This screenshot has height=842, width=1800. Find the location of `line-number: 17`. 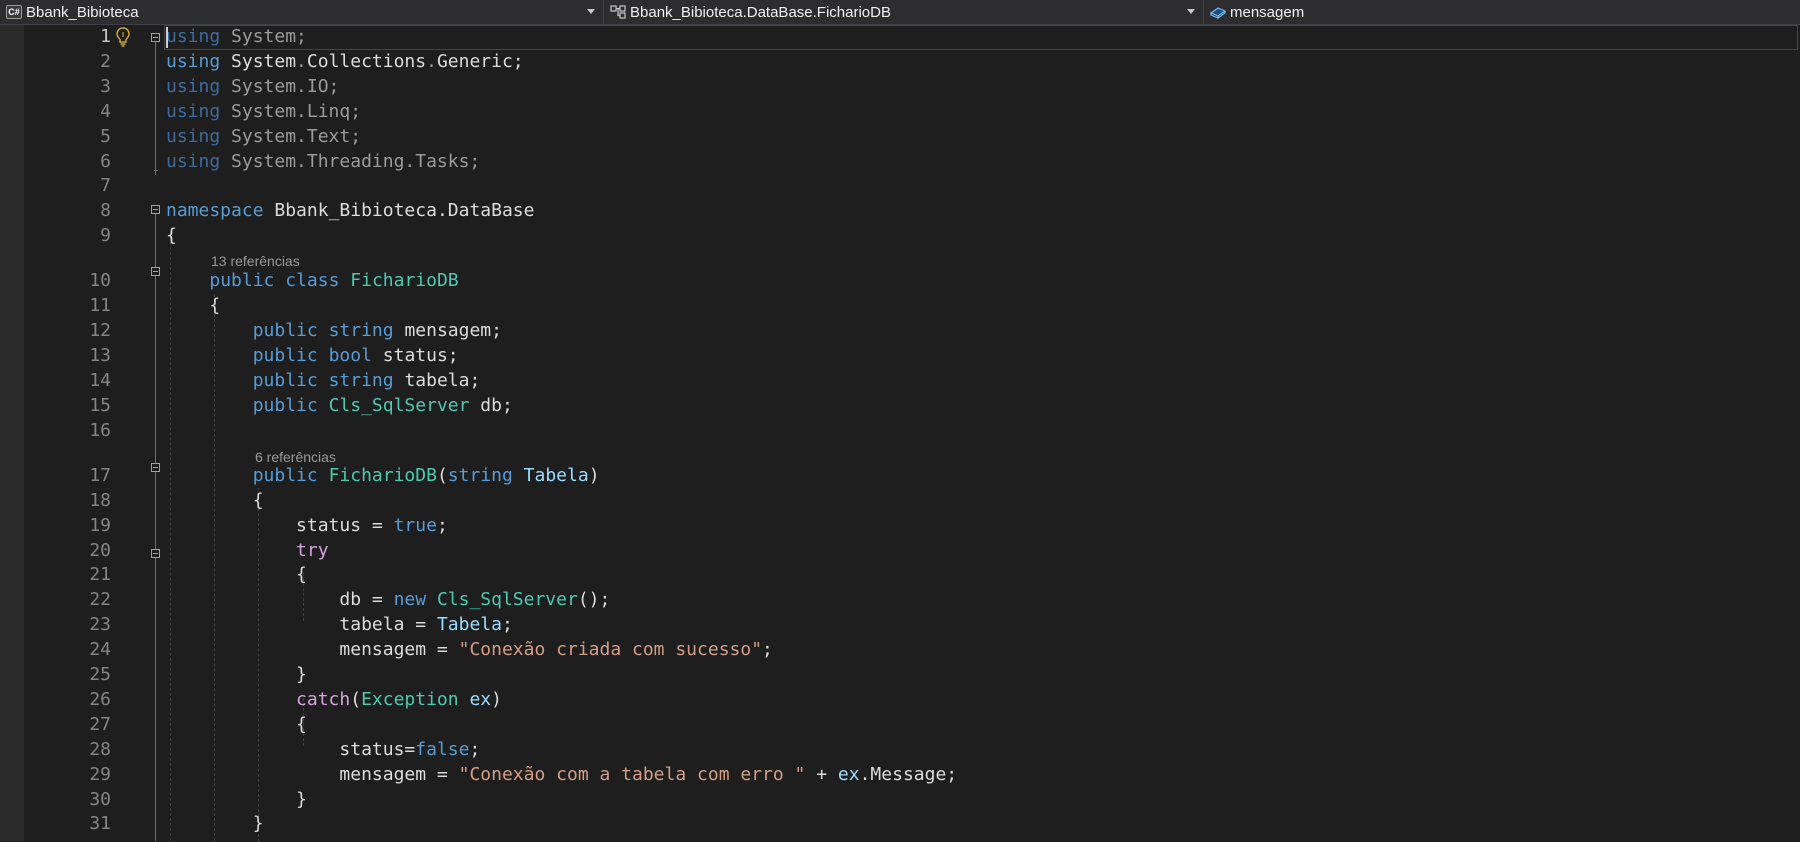

line-number: 17 is located at coordinates (100, 475).